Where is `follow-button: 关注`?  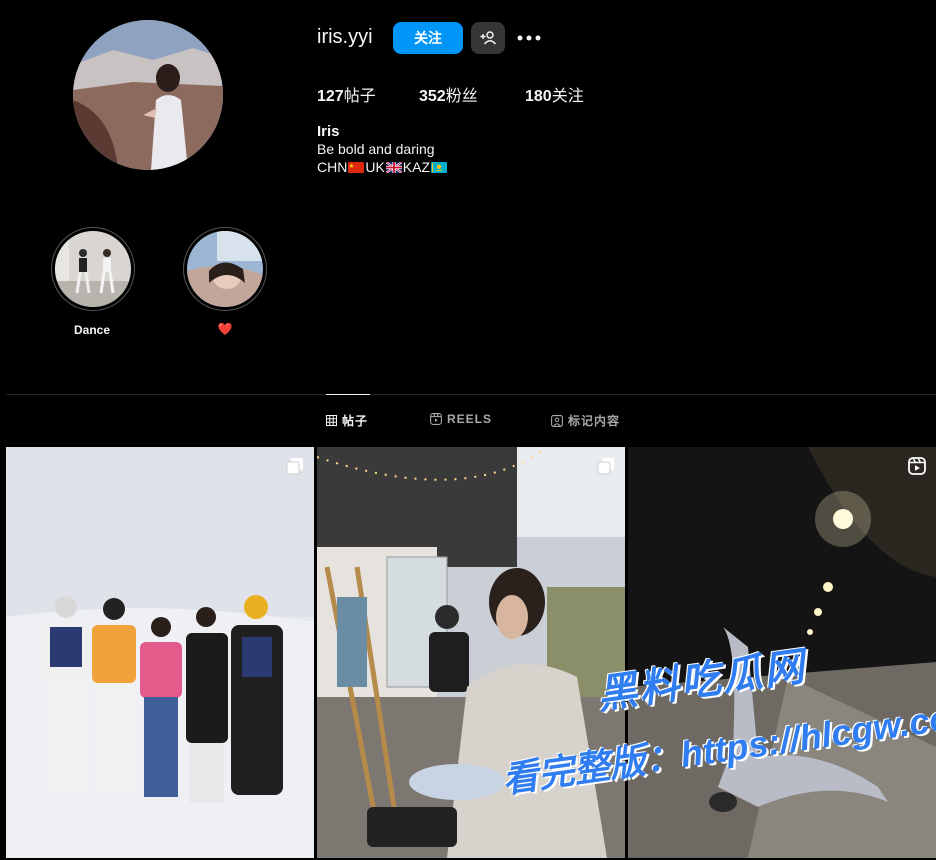
follow-button: 关注 is located at coordinates (428, 38).